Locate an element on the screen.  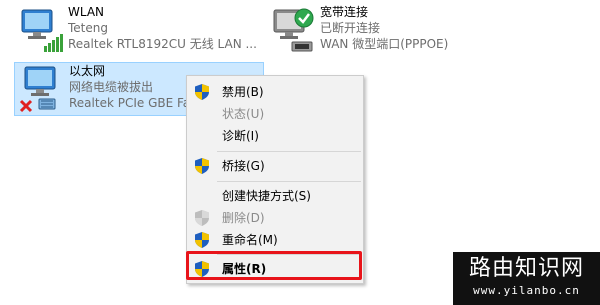
menu-item-bridge: 桥接(G) is located at coordinates (275, 166).